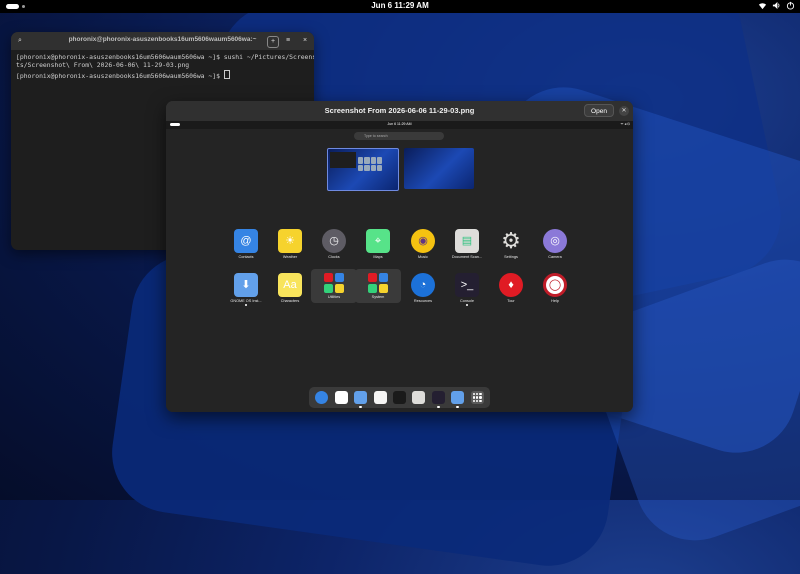 The height and width of the screenshot is (574, 800). I want to click on clock: Jun 6 11:29 AM, so click(400, 5).